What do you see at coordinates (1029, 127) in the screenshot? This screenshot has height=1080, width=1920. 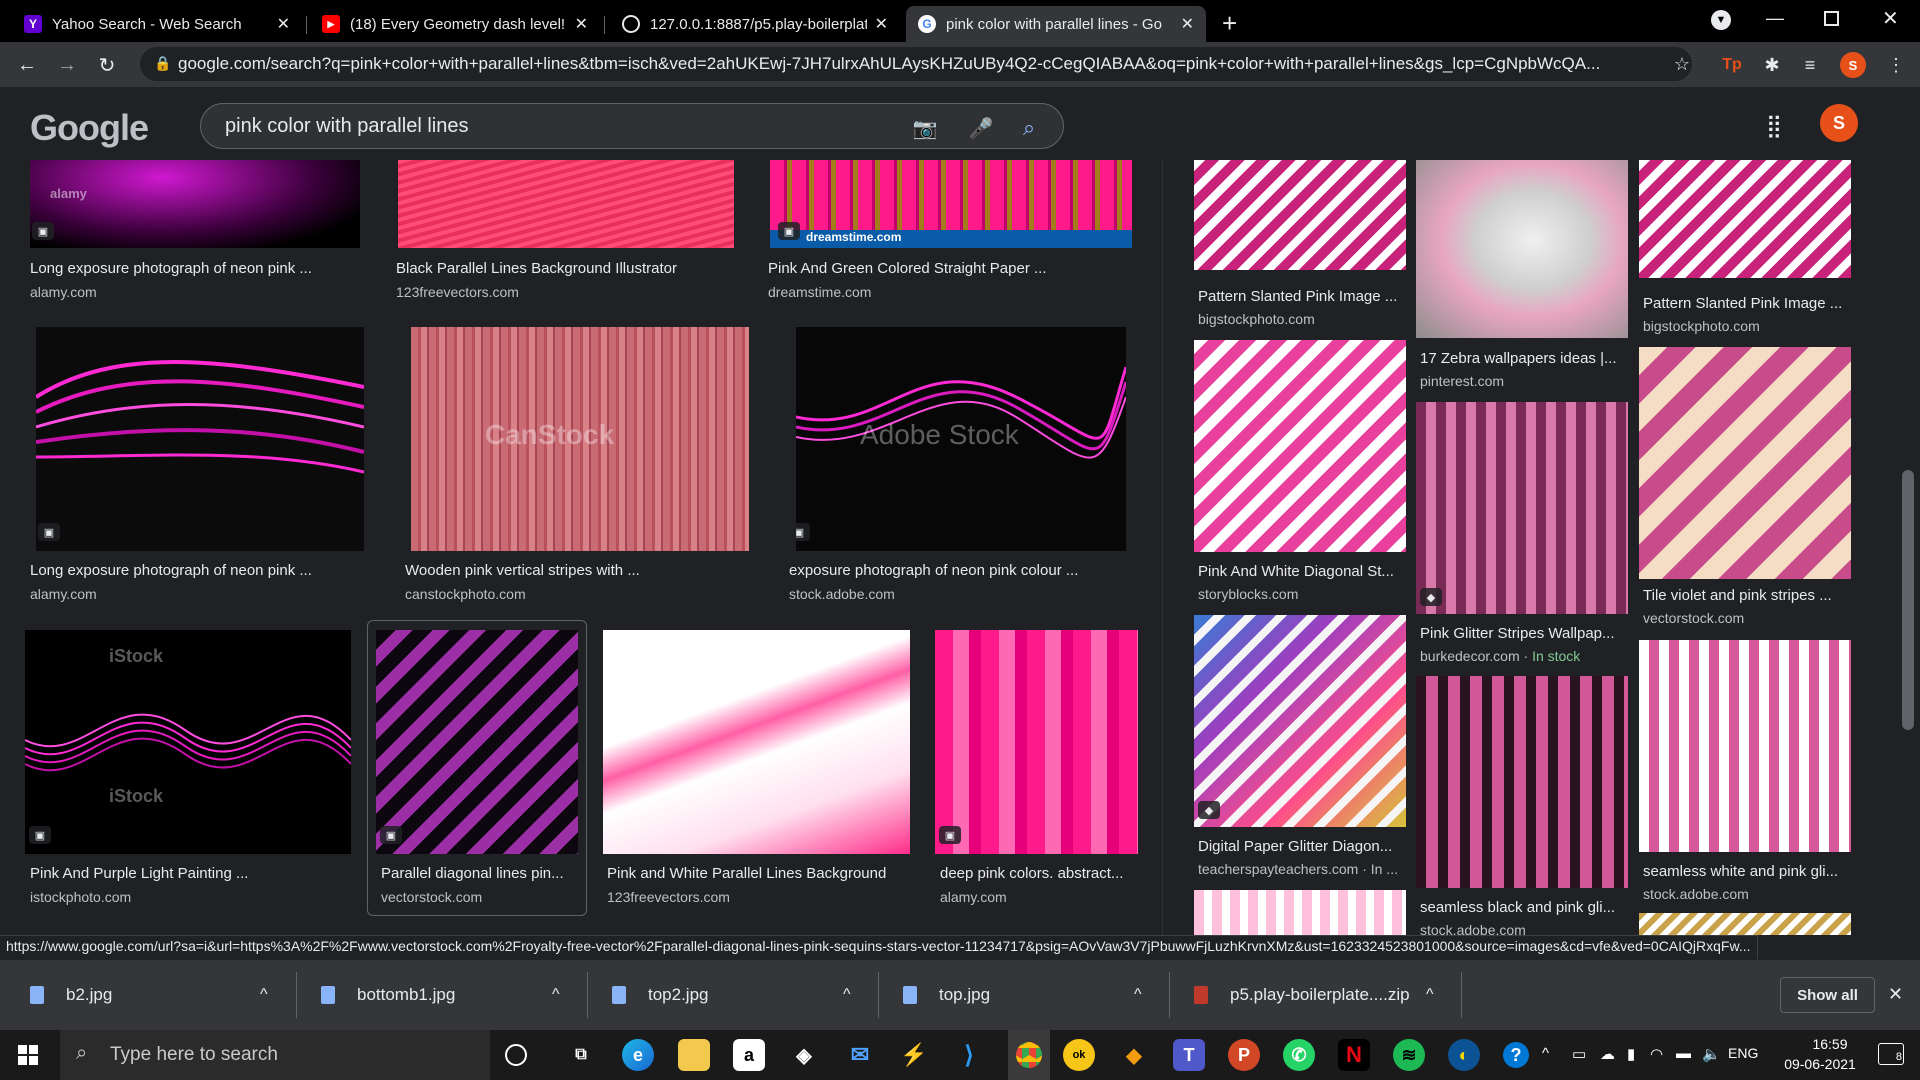 I see `search-icon: ⌕` at bounding box center [1029, 127].